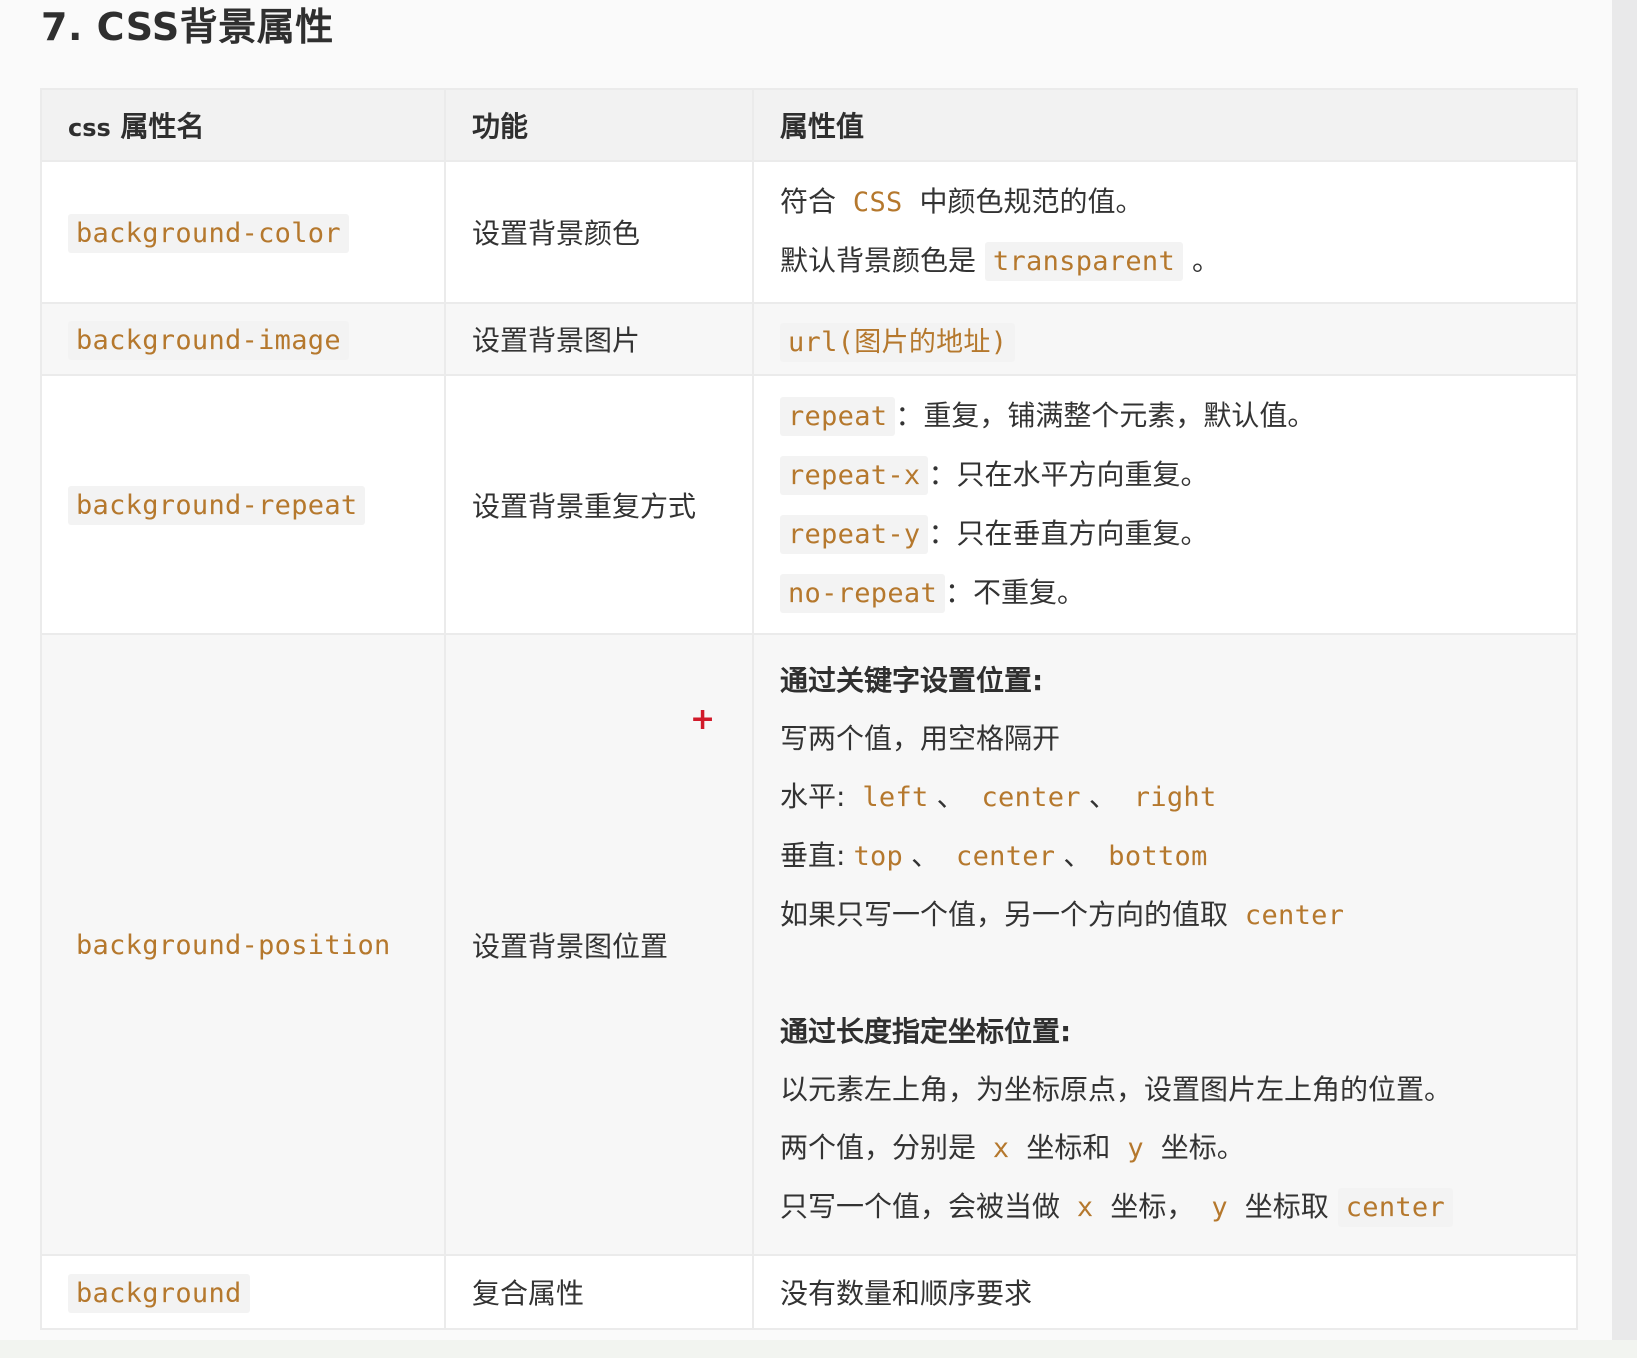  What do you see at coordinates (1119, 415) in the screenshot?
I see `value-text: 重复，铺满整个元素，默认值。` at bounding box center [1119, 415].